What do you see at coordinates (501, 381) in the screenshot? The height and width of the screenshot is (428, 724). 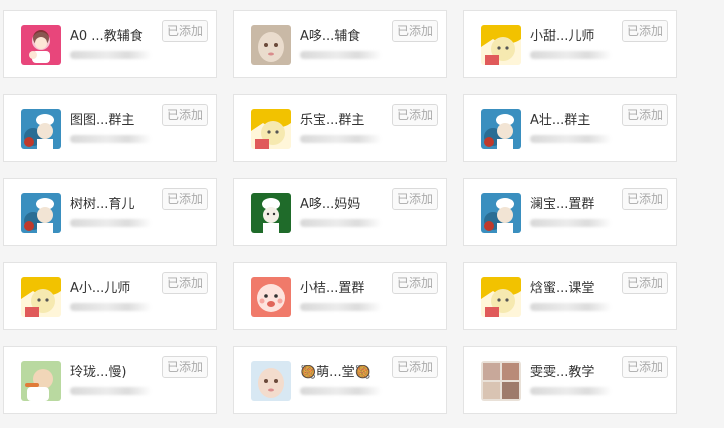 I see `avatar-collage` at bounding box center [501, 381].